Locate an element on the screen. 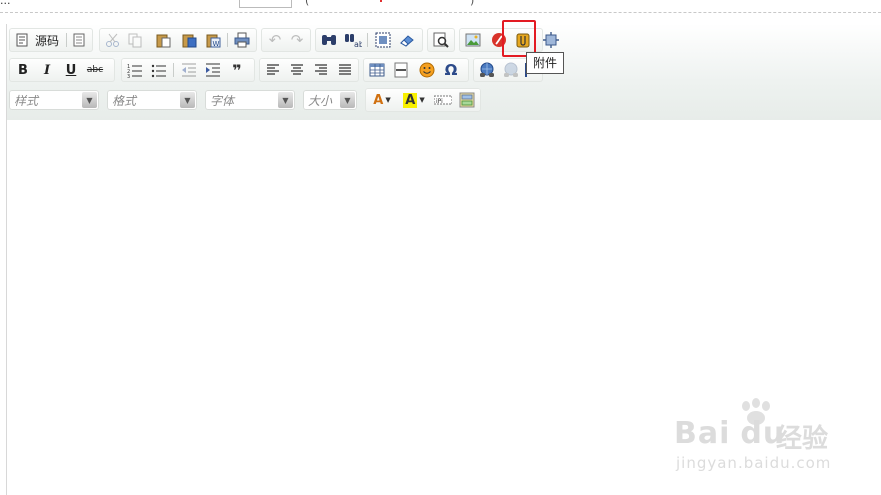  find-button is located at coordinates (329, 40).